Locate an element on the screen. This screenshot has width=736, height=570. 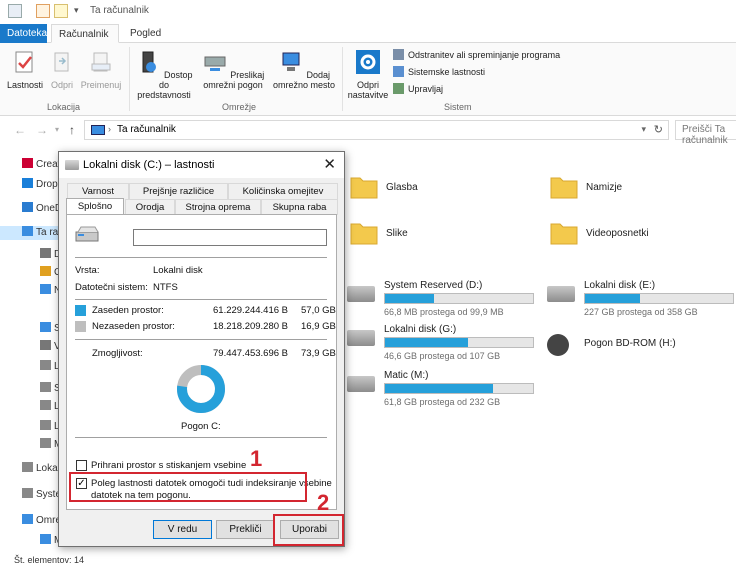
tab-computer: Računalnik is located at coordinates (85, 33).